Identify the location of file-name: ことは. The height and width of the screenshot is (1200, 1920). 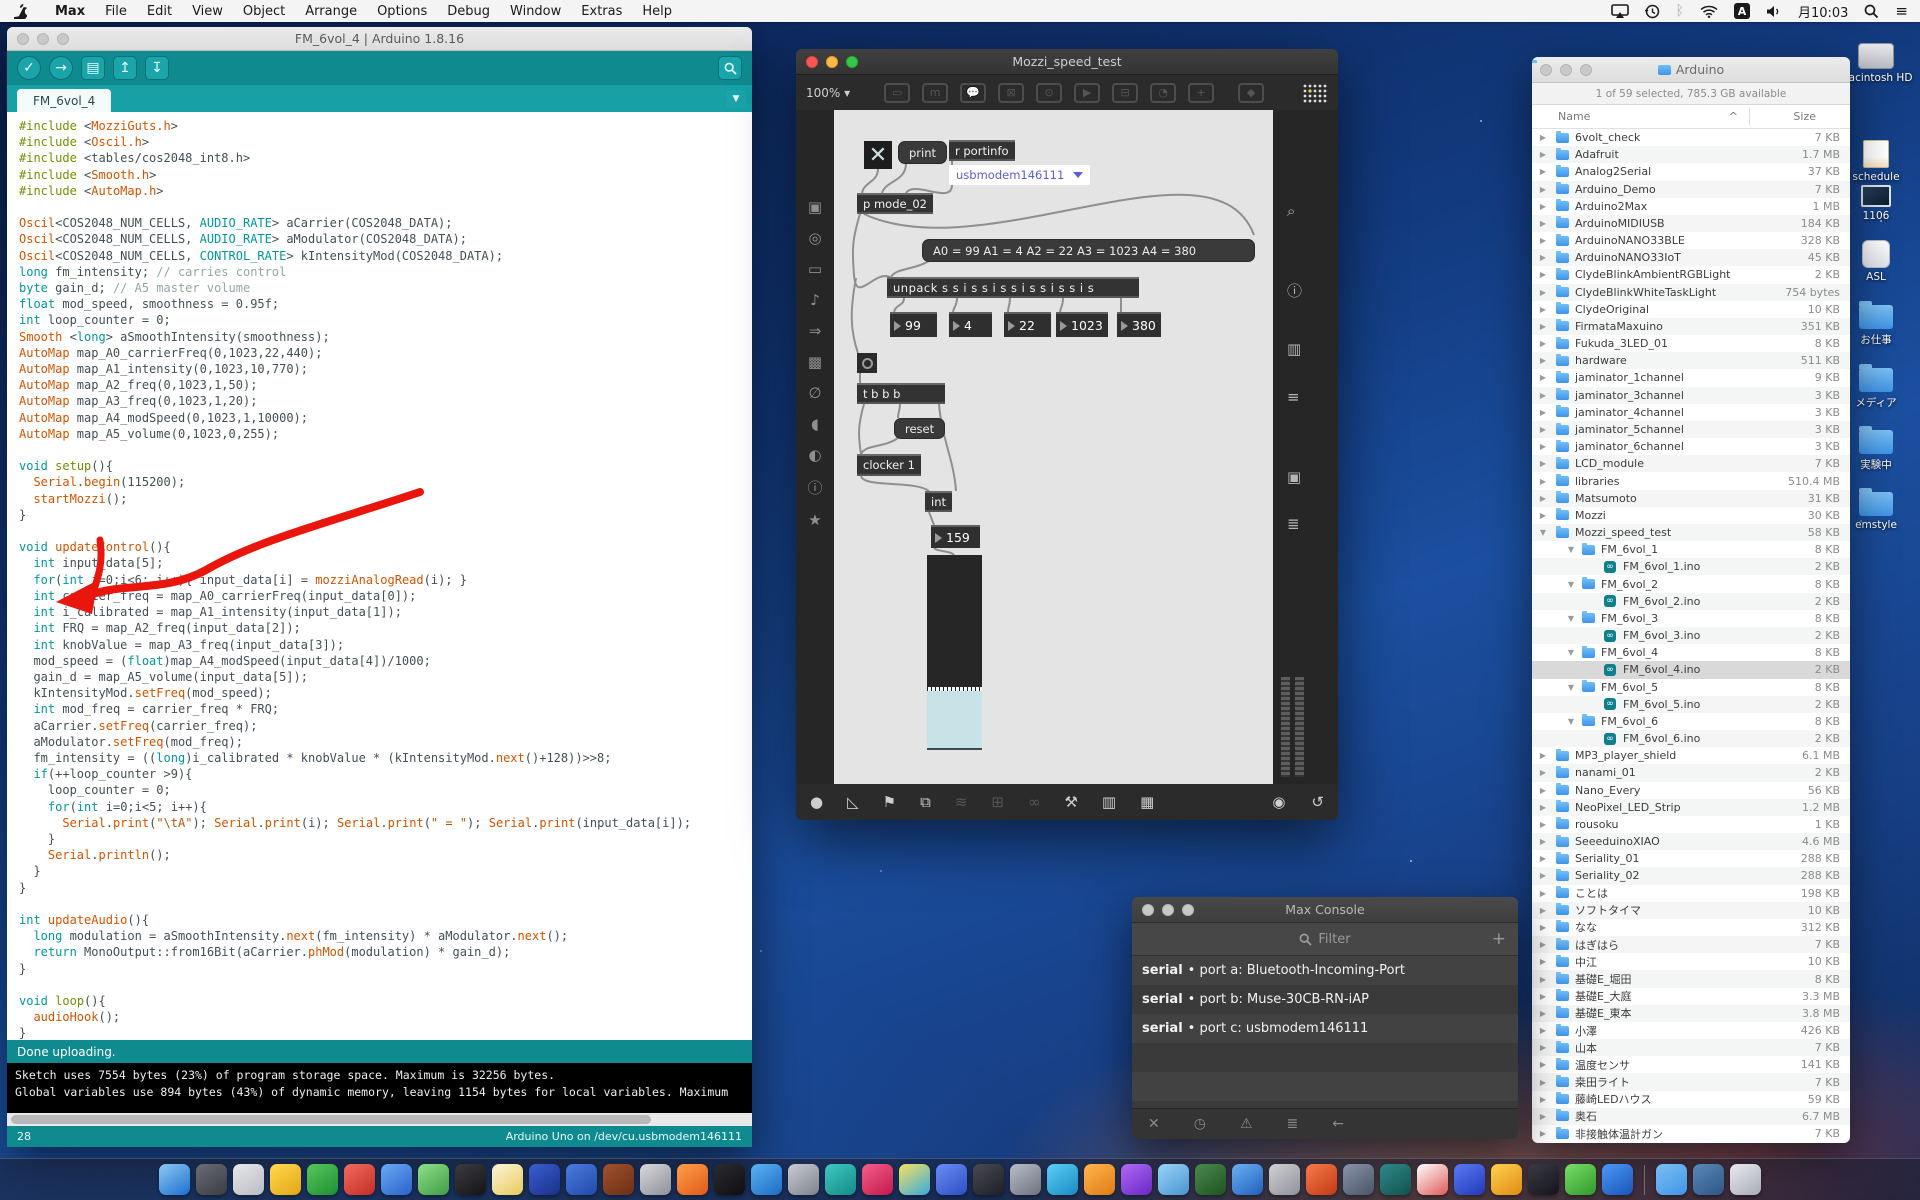
(1591, 893).